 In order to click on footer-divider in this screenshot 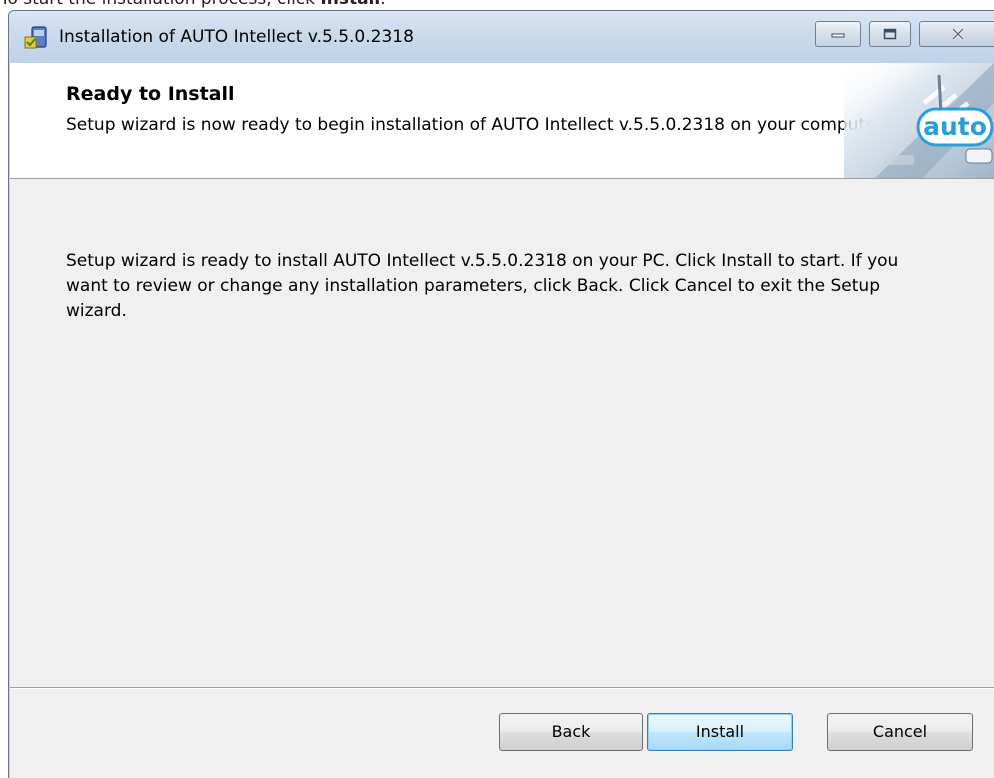, I will do `click(502, 688)`.